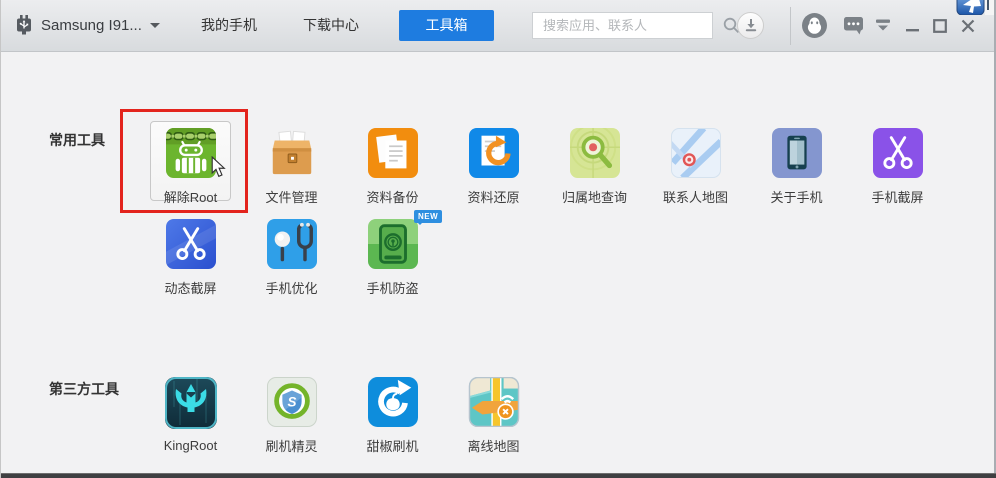 The height and width of the screenshot is (478, 996). I want to click on data-backup-icon, so click(392, 153).